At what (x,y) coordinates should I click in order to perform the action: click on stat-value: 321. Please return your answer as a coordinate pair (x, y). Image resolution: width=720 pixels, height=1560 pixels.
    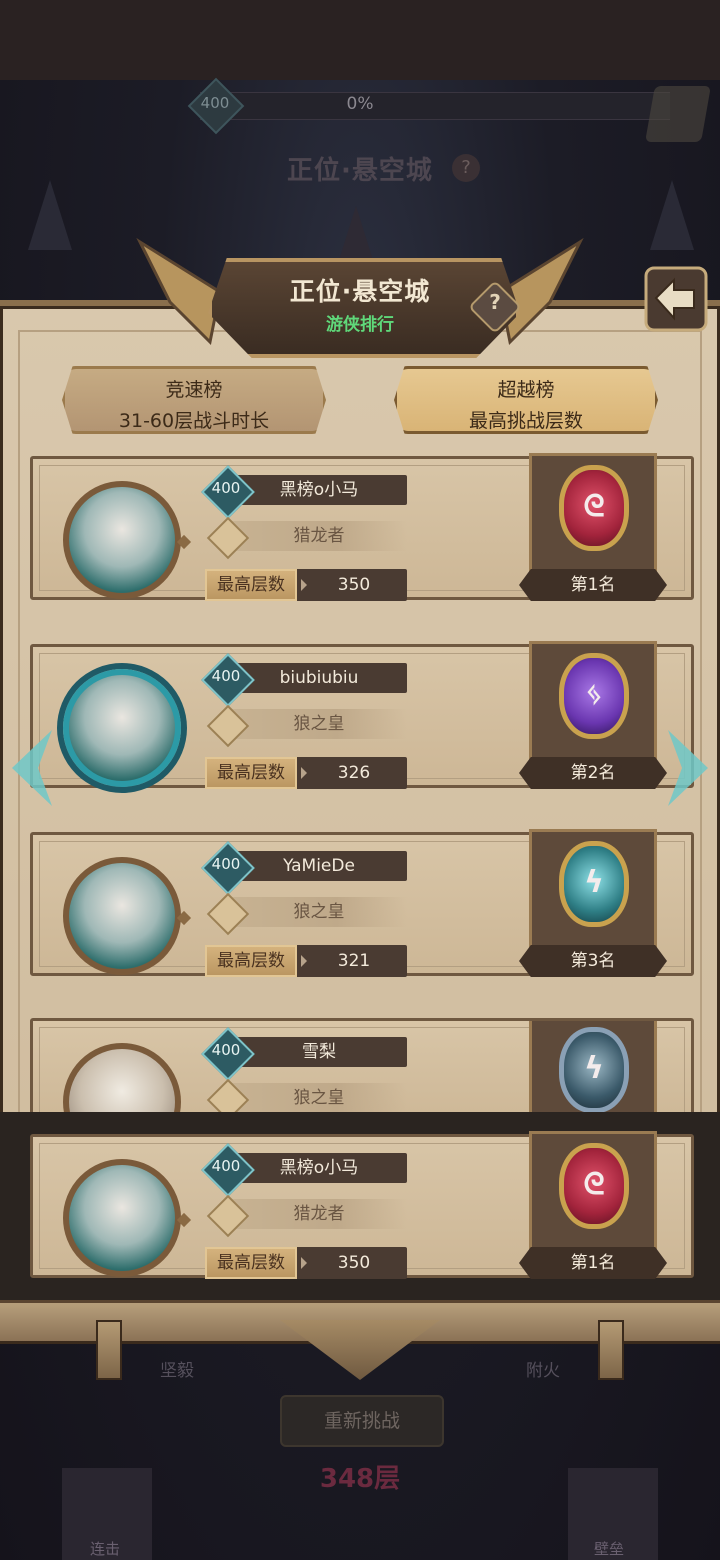
    Looking at the image, I should click on (354, 961).